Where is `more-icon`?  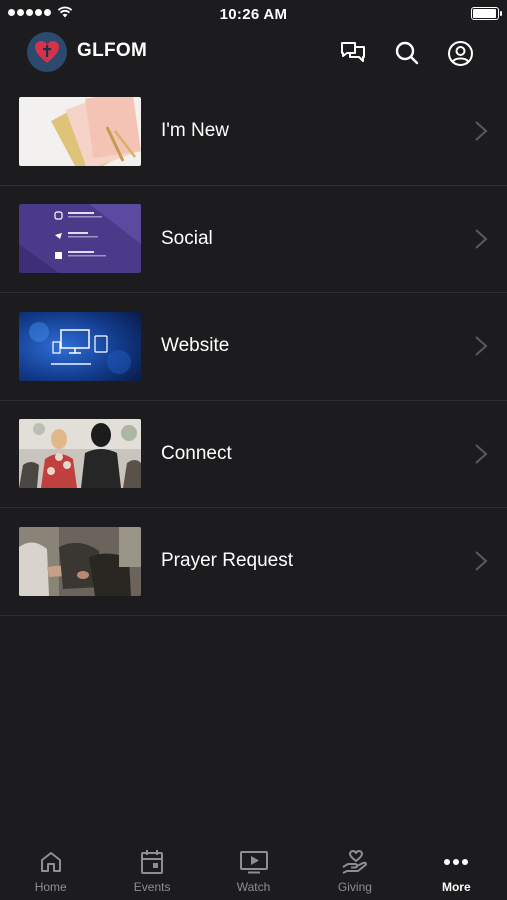
more-icon is located at coordinates (456, 862).